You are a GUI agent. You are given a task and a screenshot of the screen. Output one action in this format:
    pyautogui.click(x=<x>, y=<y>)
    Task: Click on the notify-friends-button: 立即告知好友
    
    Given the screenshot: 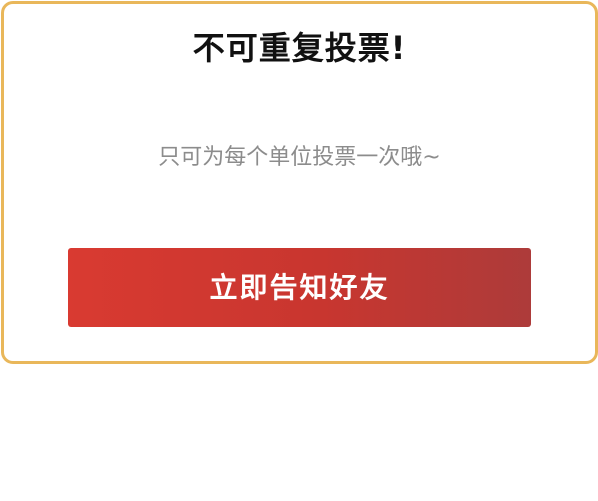 What is the action you would take?
    pyautogui.click(x=299, y=287)
    